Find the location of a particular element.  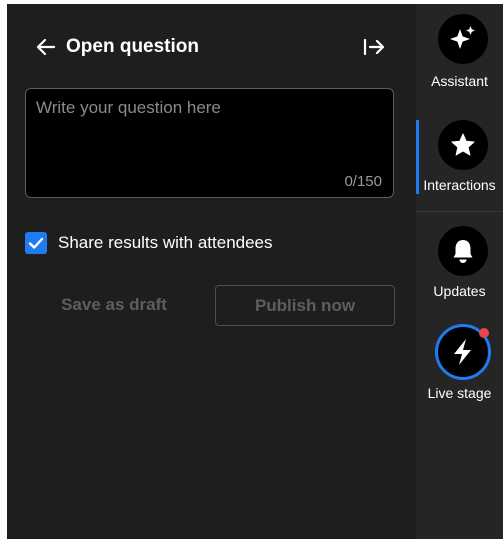

collapse-right-icon is located at coordinates (374, 47).